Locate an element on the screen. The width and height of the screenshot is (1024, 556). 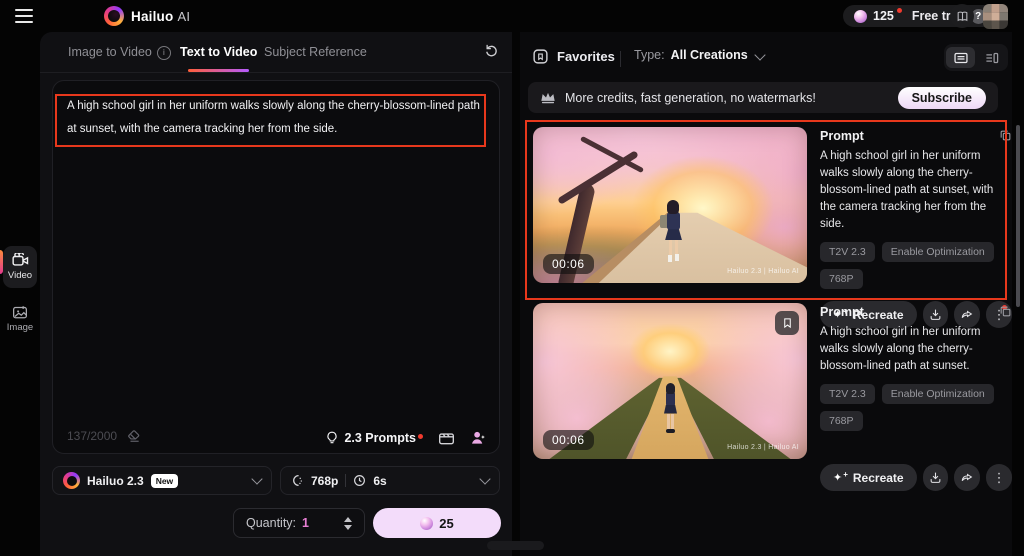
generate-button: 25 is located at coordinates (437, 523).